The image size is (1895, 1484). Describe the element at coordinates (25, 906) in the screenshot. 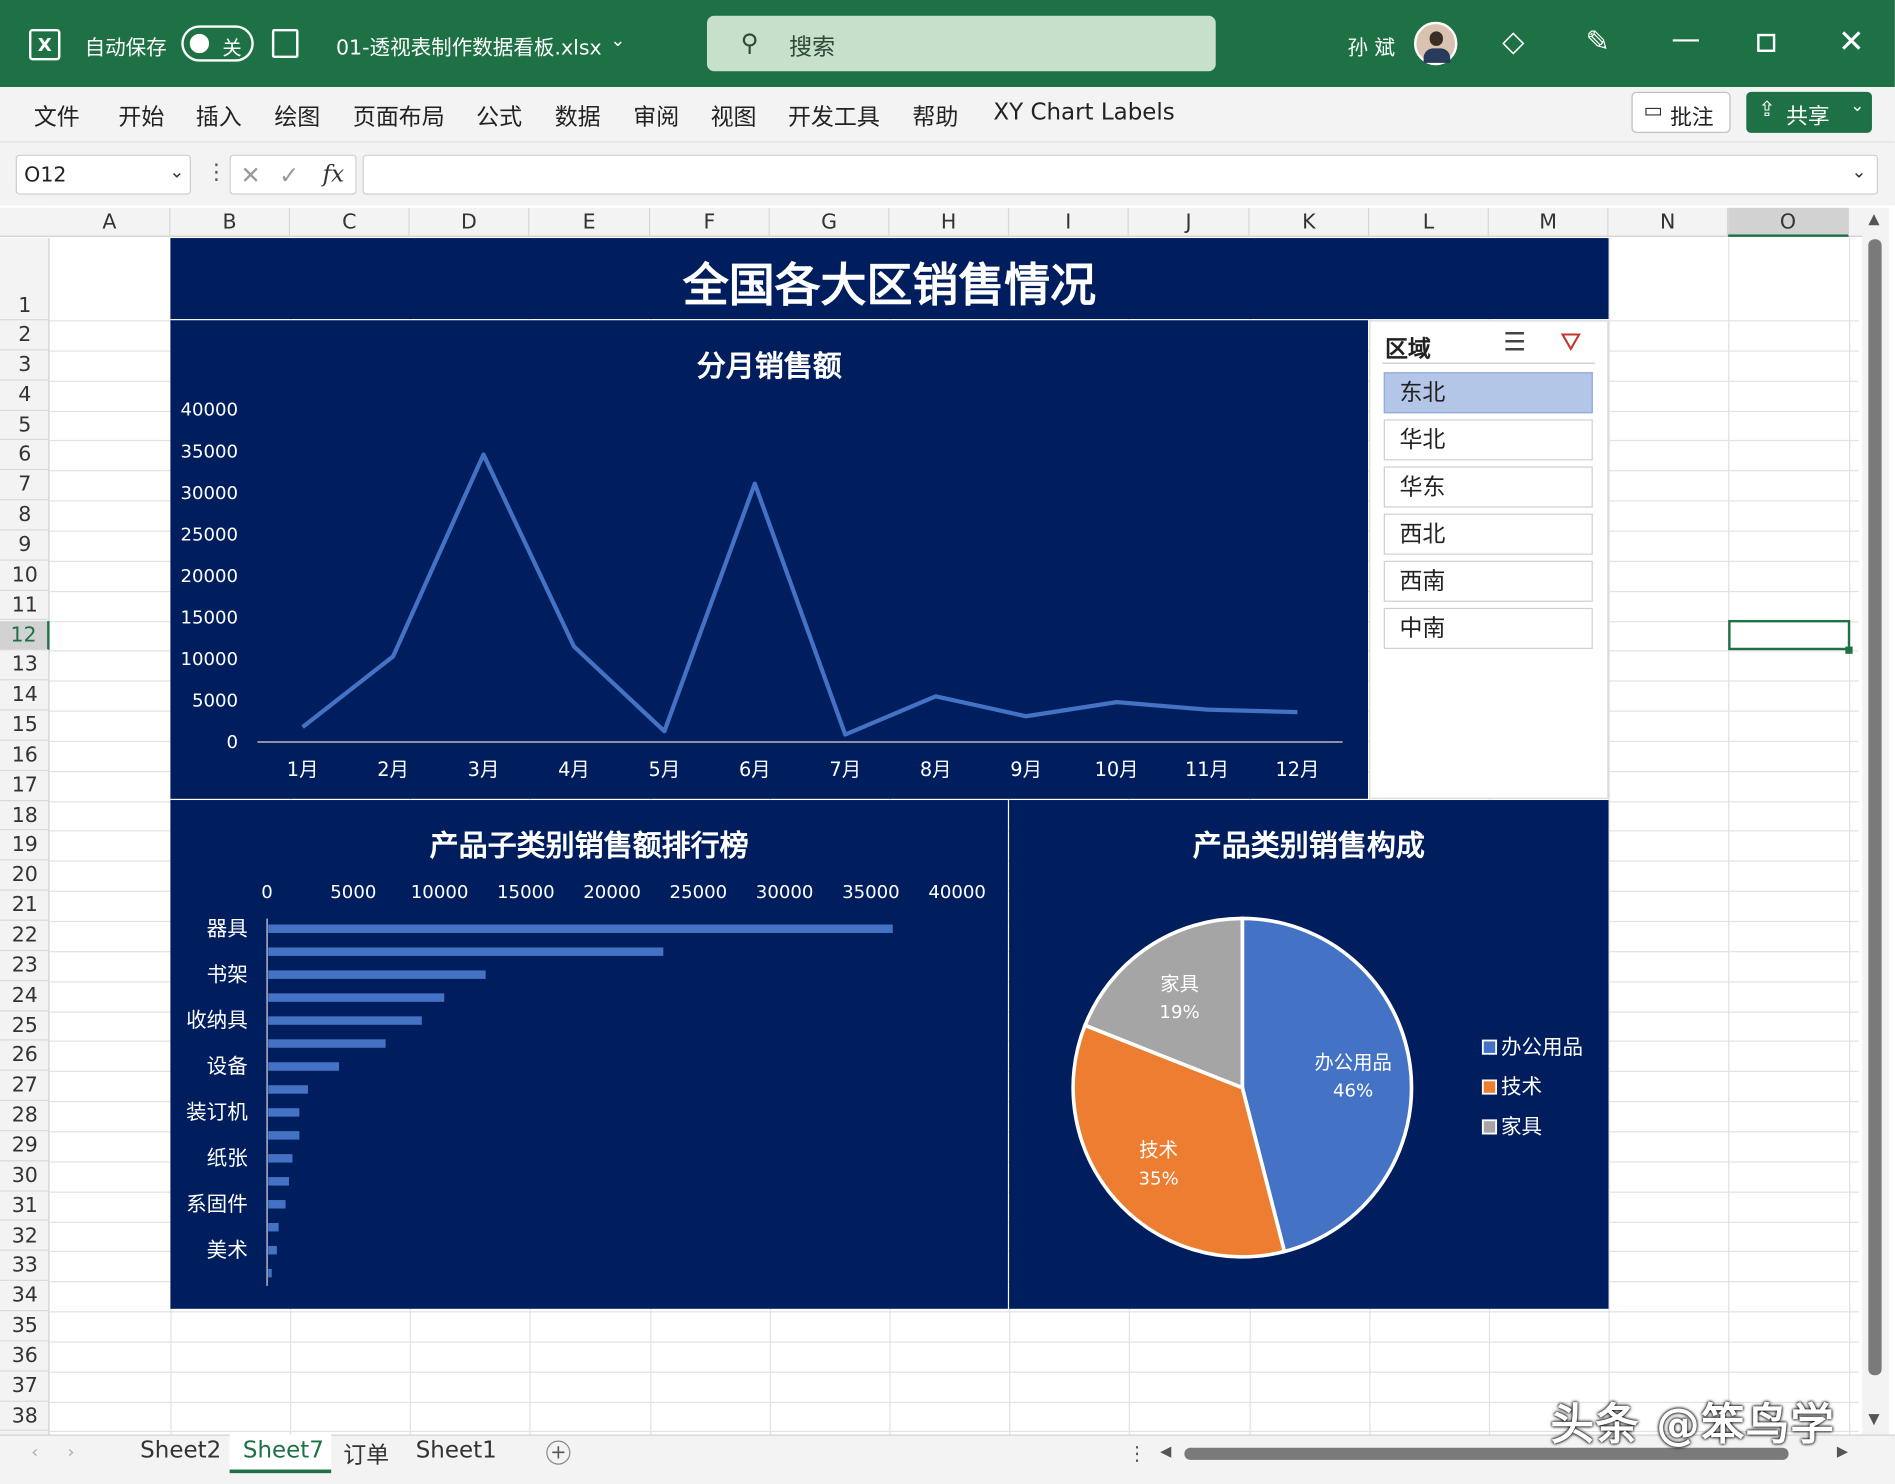

I see `row-header-21: 21` at that location.